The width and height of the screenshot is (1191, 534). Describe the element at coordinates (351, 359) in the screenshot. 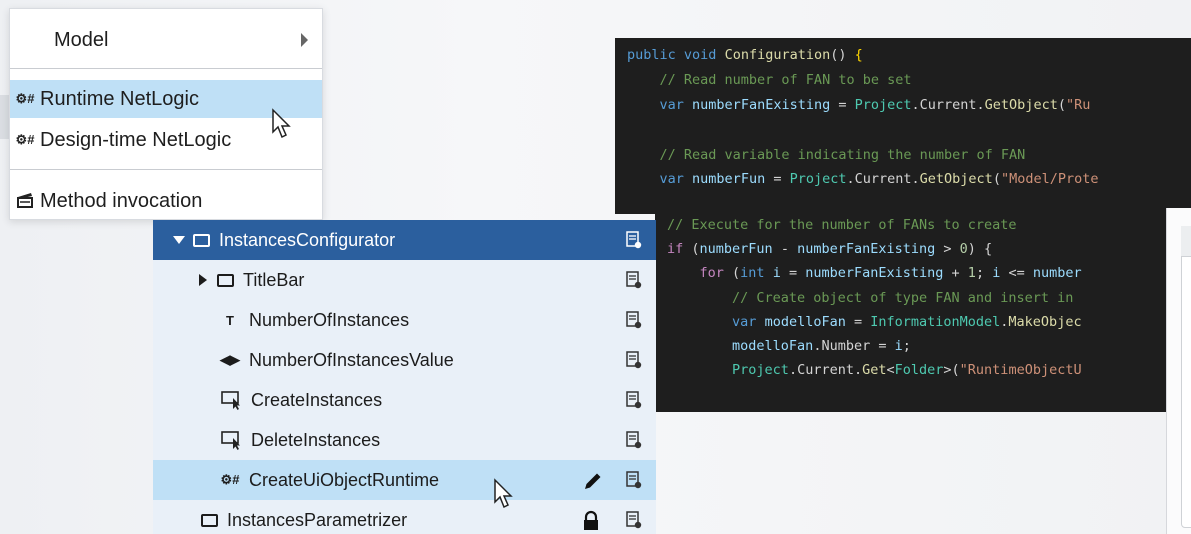

I see `tree-row-label: NumberOfInstancesValue` at that location.